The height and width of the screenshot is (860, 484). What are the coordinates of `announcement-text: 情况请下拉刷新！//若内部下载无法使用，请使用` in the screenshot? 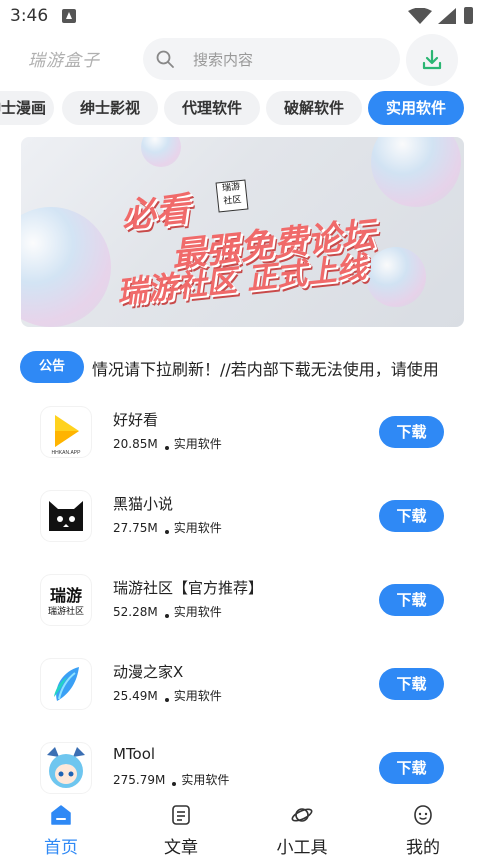 It's located at (265, 369).